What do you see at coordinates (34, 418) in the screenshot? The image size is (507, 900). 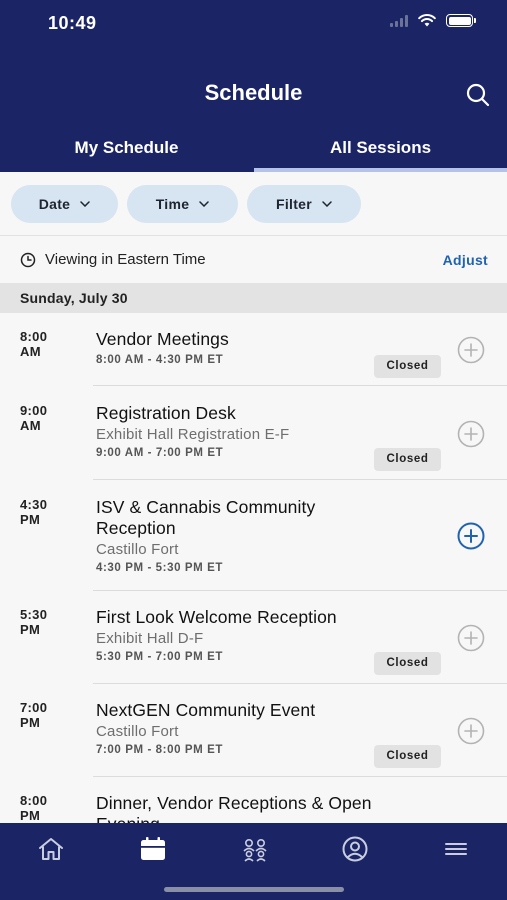 I see `session-time: 9:00 AM` at bounding box center [34, 418].